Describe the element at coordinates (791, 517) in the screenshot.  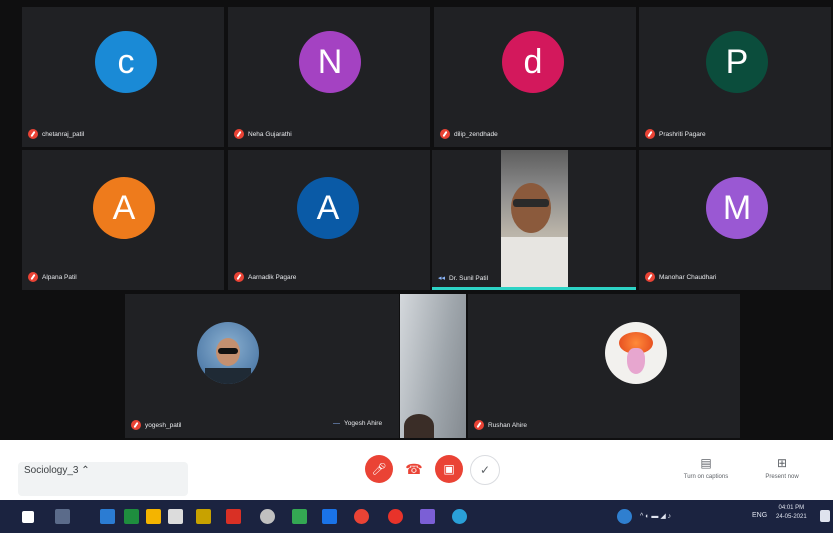
I see `clock-date: 24-05-2021` at that location.